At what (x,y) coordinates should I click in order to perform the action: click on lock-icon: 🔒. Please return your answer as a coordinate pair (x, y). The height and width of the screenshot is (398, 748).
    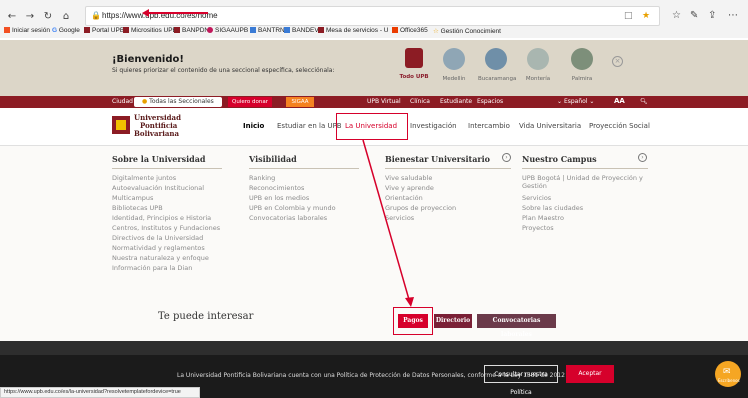
    Looking at the image, I should click on (96, 15).